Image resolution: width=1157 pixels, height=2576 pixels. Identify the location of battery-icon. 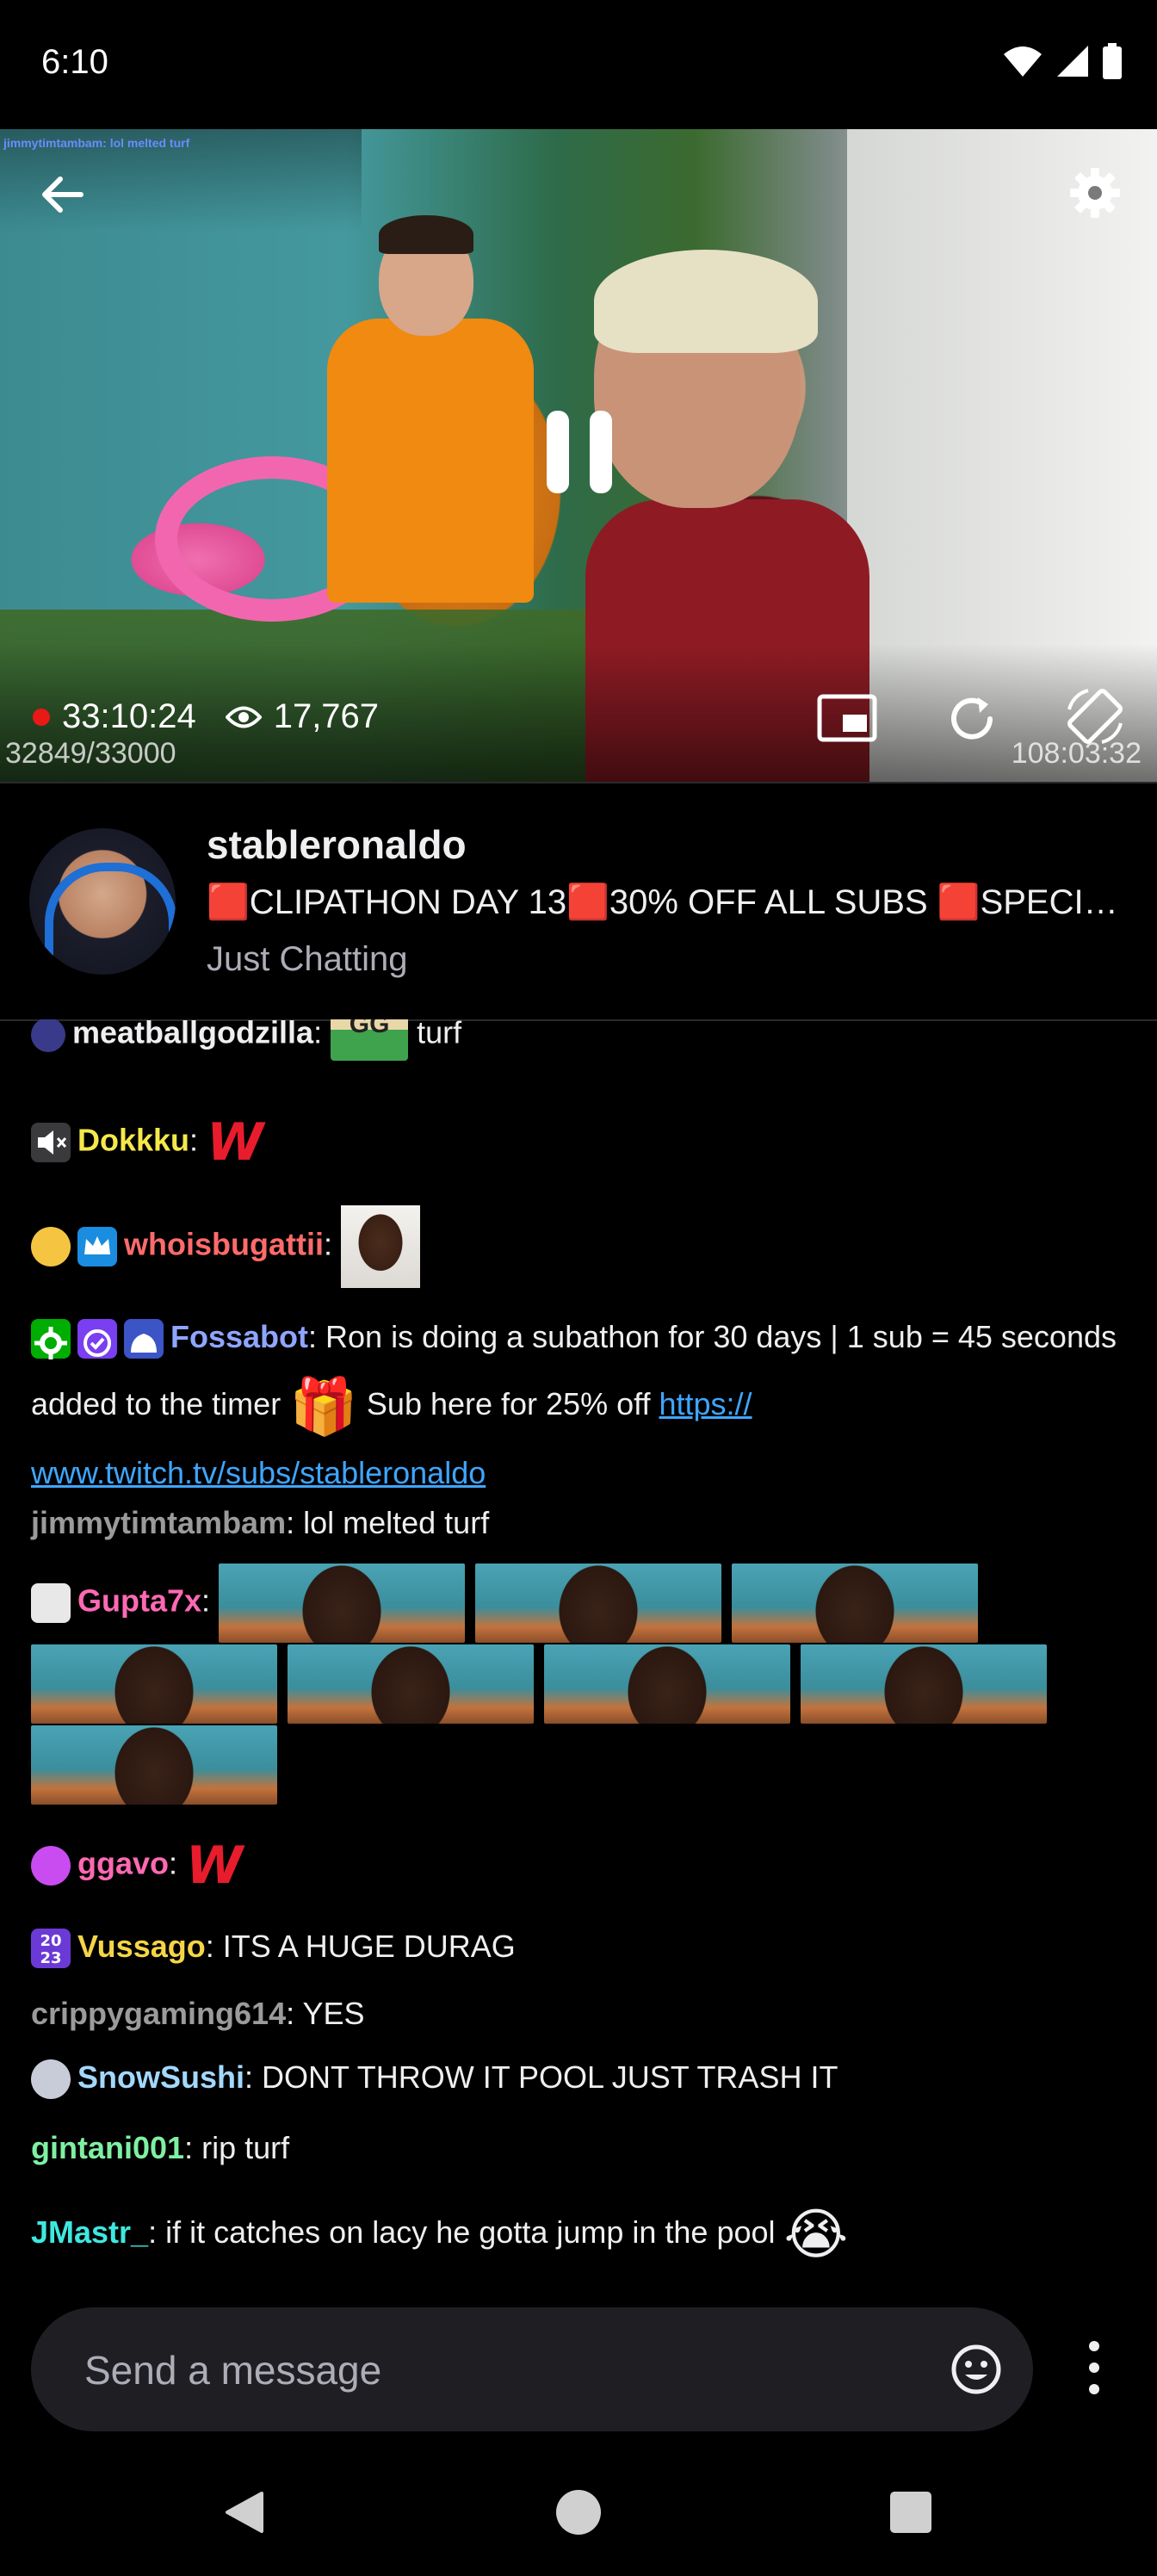
(1112, 61).